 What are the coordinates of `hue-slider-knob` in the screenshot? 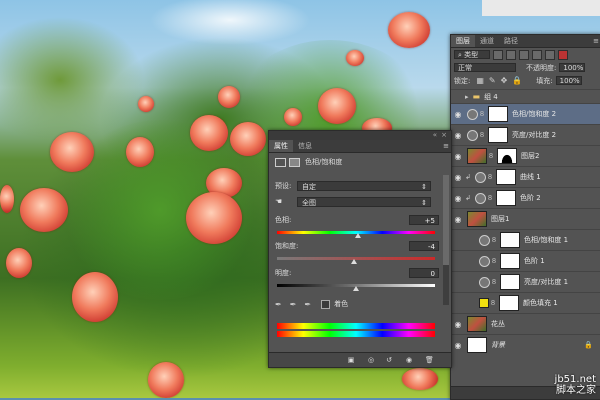 It's located at (357, 235).